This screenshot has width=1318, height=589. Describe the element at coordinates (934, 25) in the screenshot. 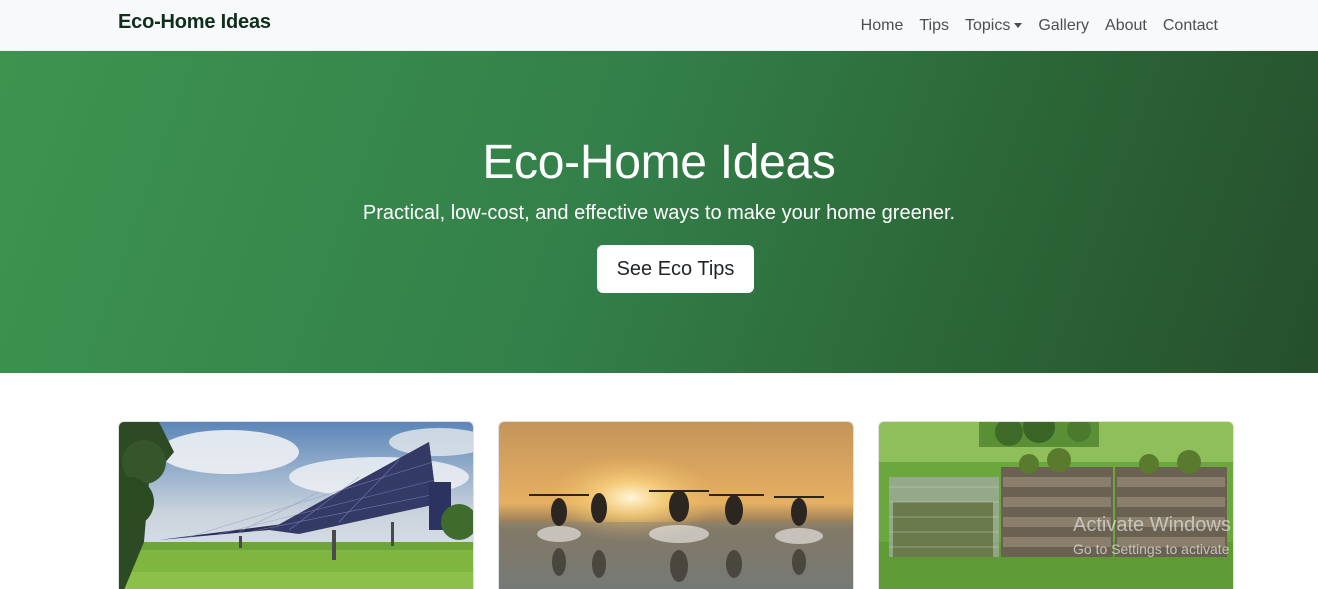

I see `nav-tips: Tips` at that location.